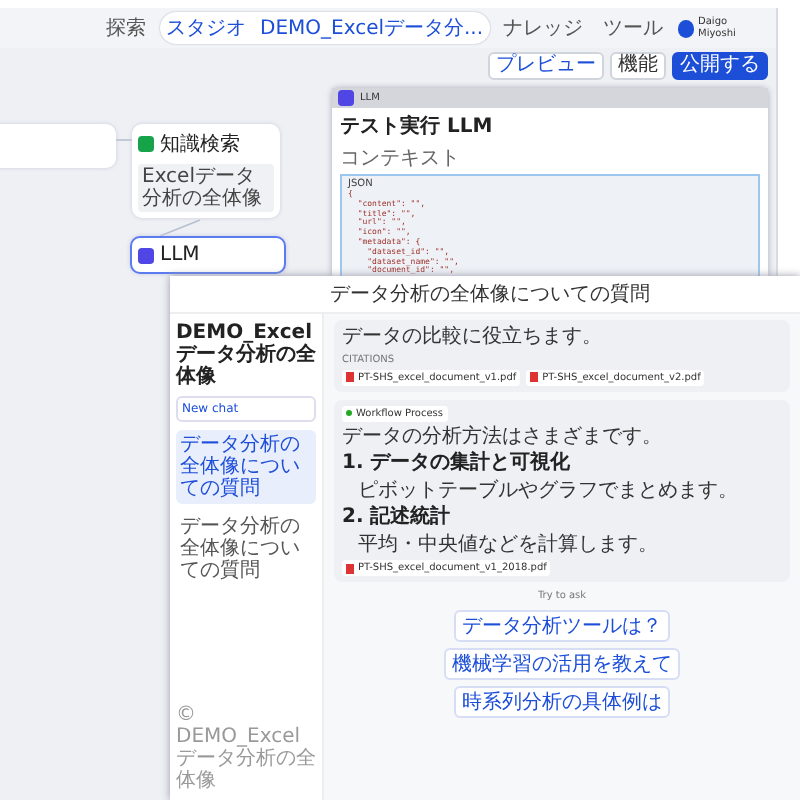  What do you see at coordinates (180, 255) in the screenshot?
I see `node-title: LLM` at bounding box center [180, 255].